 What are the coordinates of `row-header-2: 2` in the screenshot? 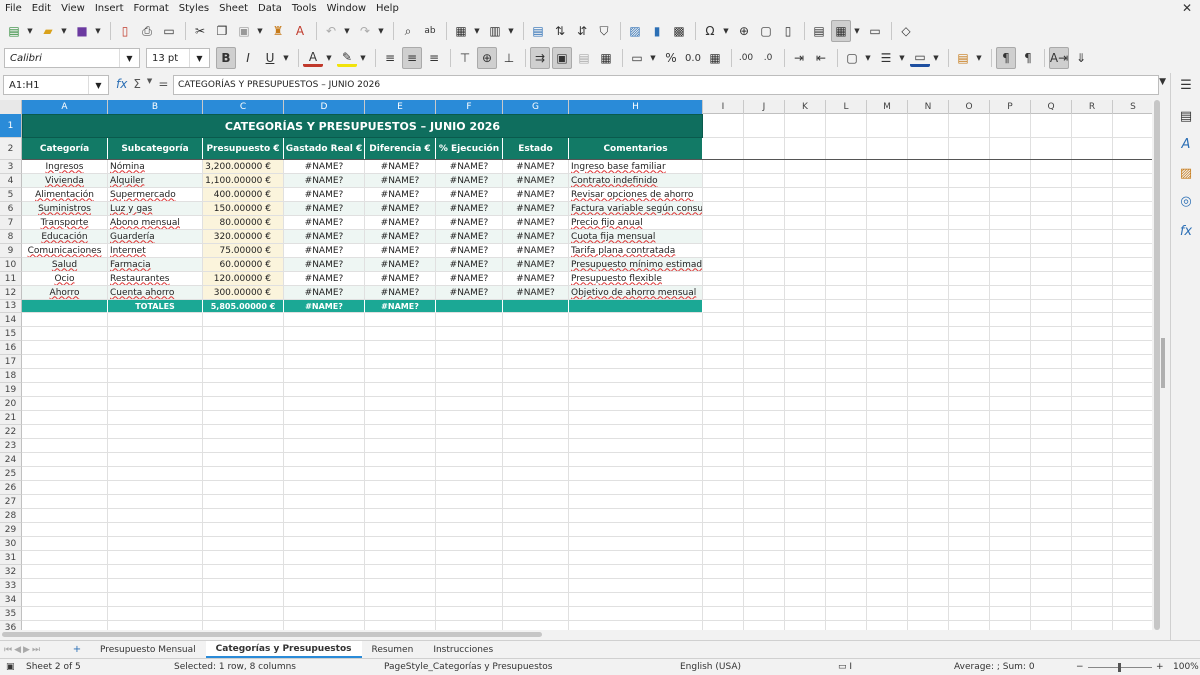 It's located at (11, 149).